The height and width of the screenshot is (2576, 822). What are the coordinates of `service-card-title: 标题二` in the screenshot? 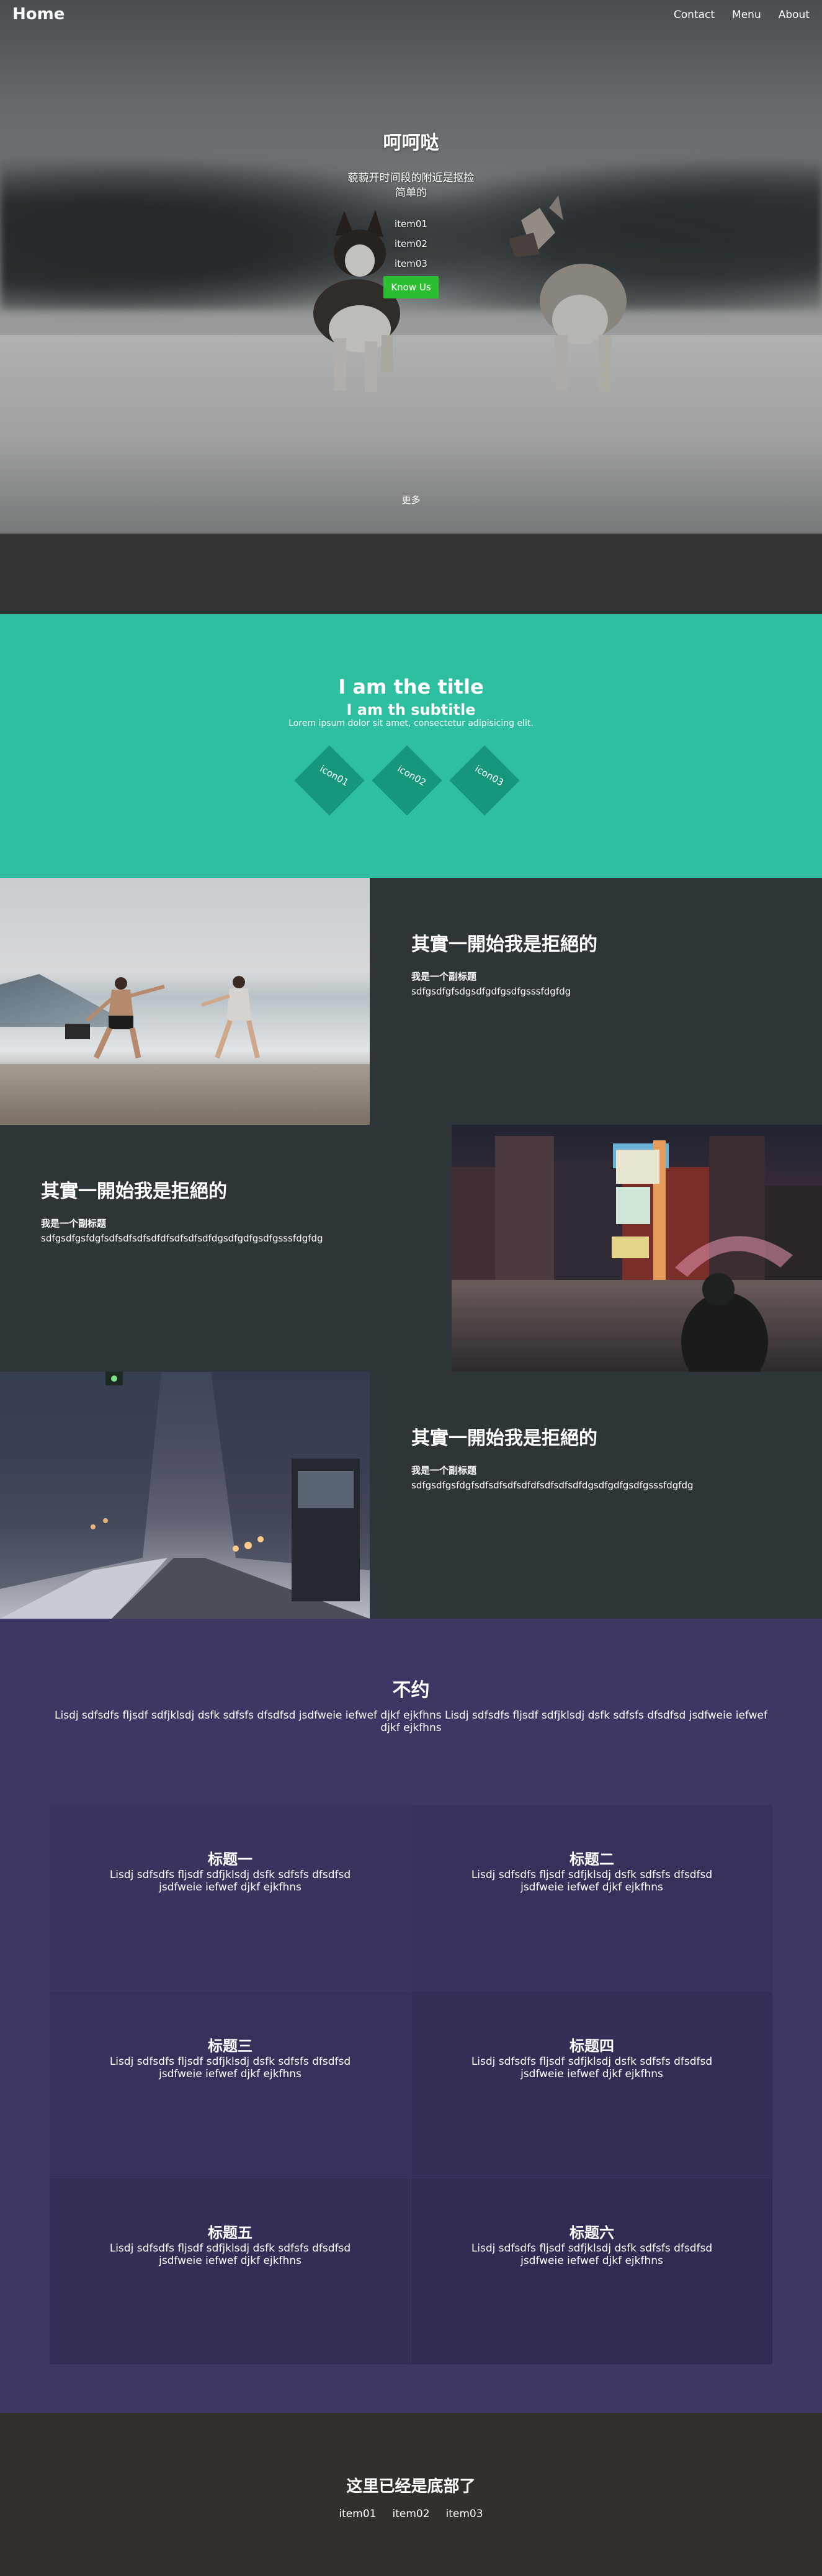 It's located at (592, 1859).